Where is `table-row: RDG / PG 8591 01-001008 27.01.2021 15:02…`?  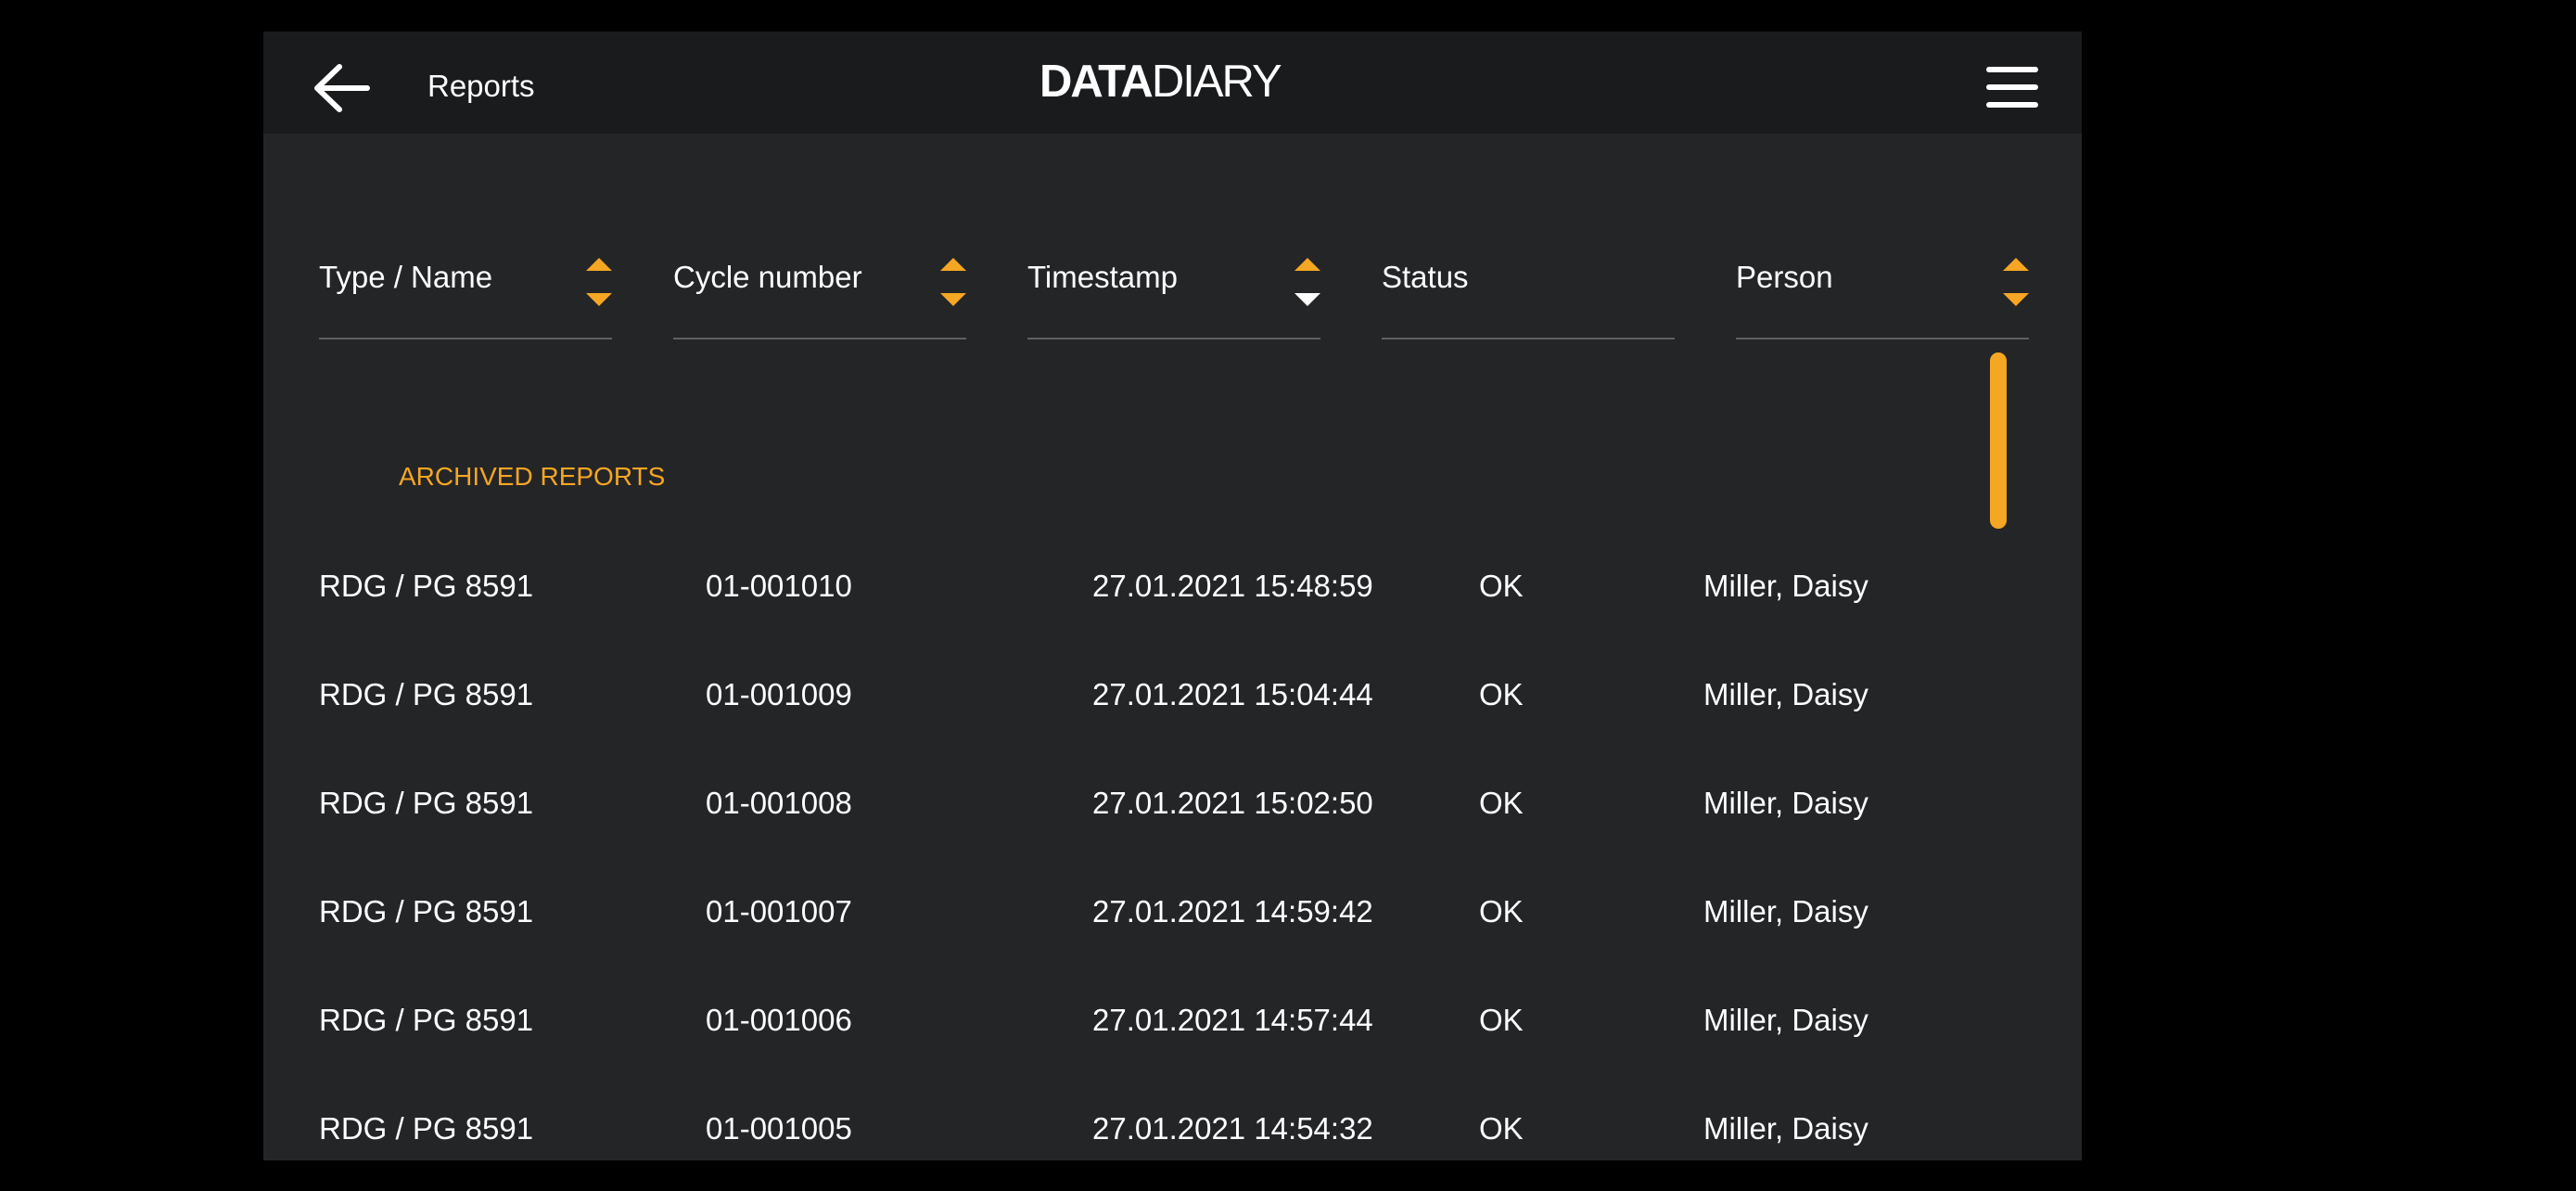 table-row: RDG / PG 8591 01-001008 27.01.2021 15:02… is located at coordinates (1172, 809).